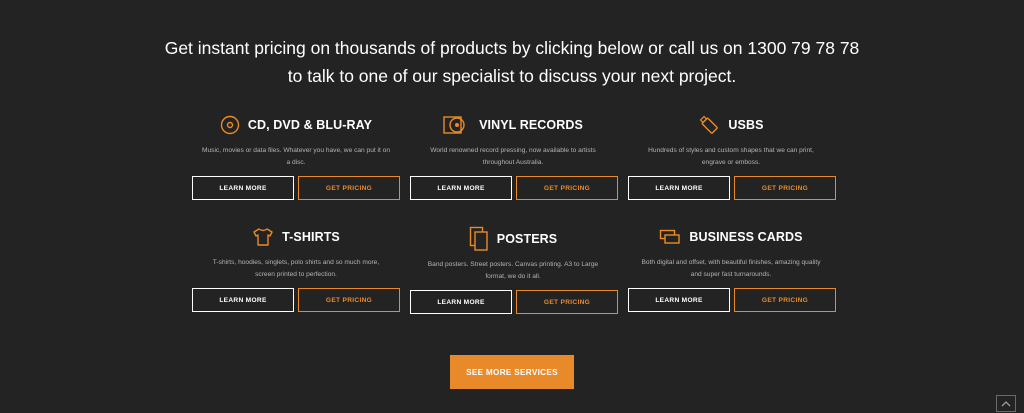 Image resolution: width=1024 pixels, height=413 pixels. I want to click on service-title-text: USBS, so click(746, 125).